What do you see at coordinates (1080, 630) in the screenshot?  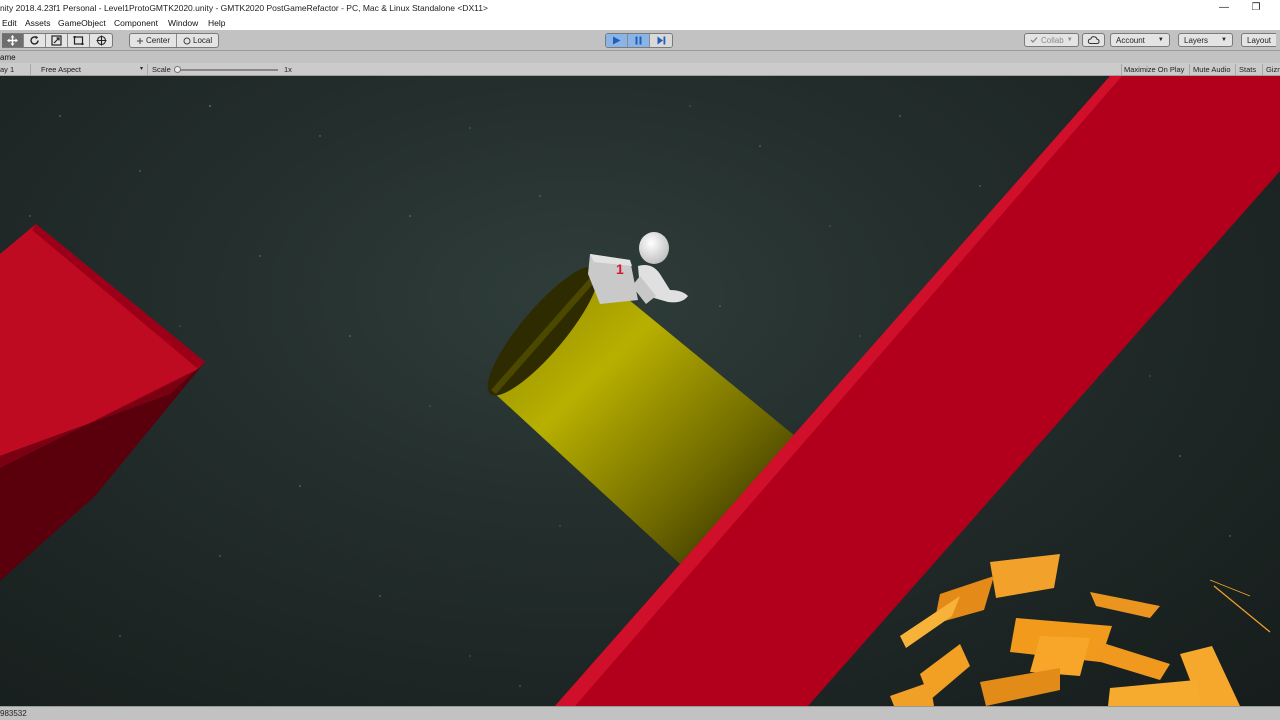 I see `orange-debris` at bounding box center [1080, 630].